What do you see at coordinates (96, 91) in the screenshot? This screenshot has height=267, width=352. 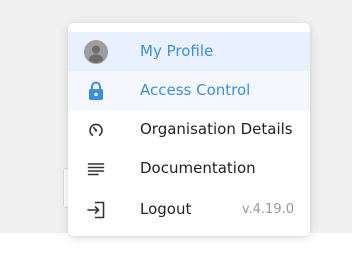 I see `lock-icon` at bounding box center [96, 91].